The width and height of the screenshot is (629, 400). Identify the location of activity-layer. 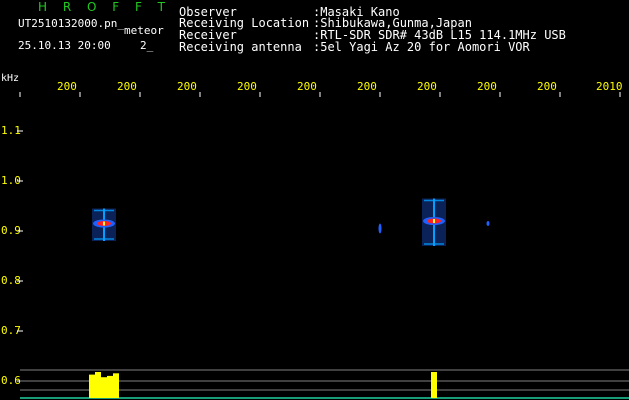
(324, 384).